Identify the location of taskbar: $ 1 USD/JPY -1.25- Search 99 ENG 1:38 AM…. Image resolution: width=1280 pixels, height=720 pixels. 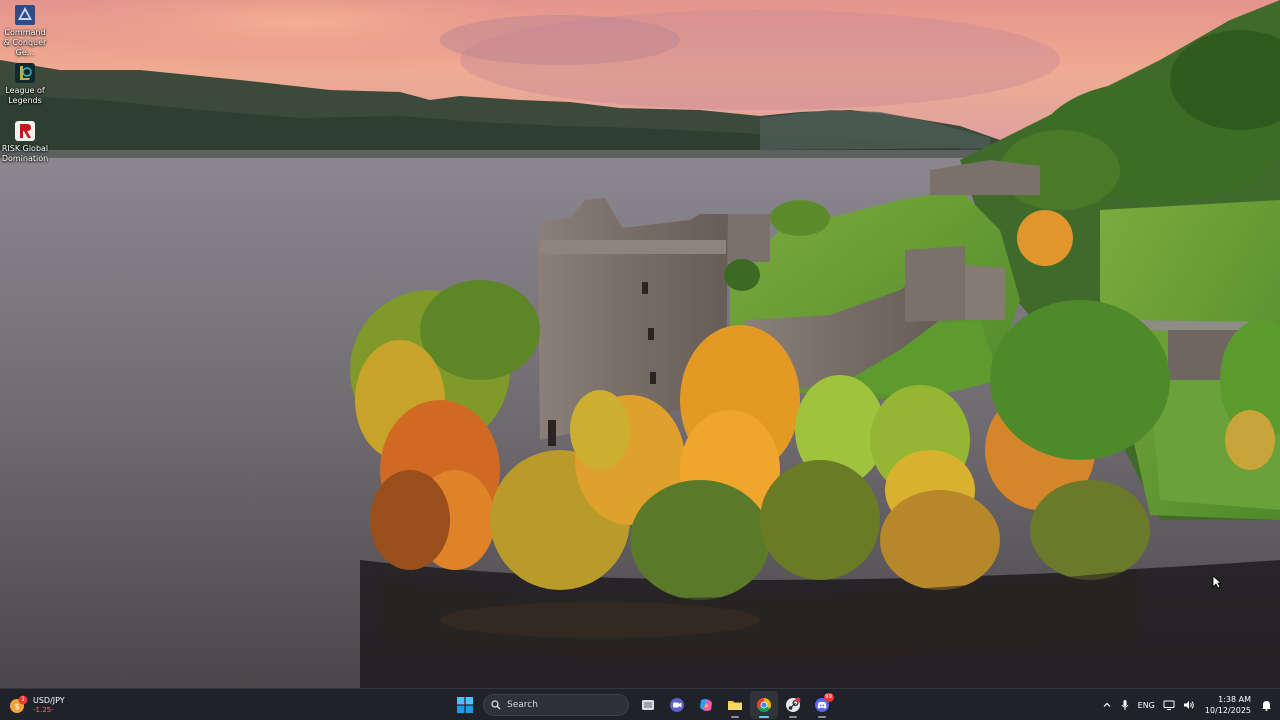
(640, 704).